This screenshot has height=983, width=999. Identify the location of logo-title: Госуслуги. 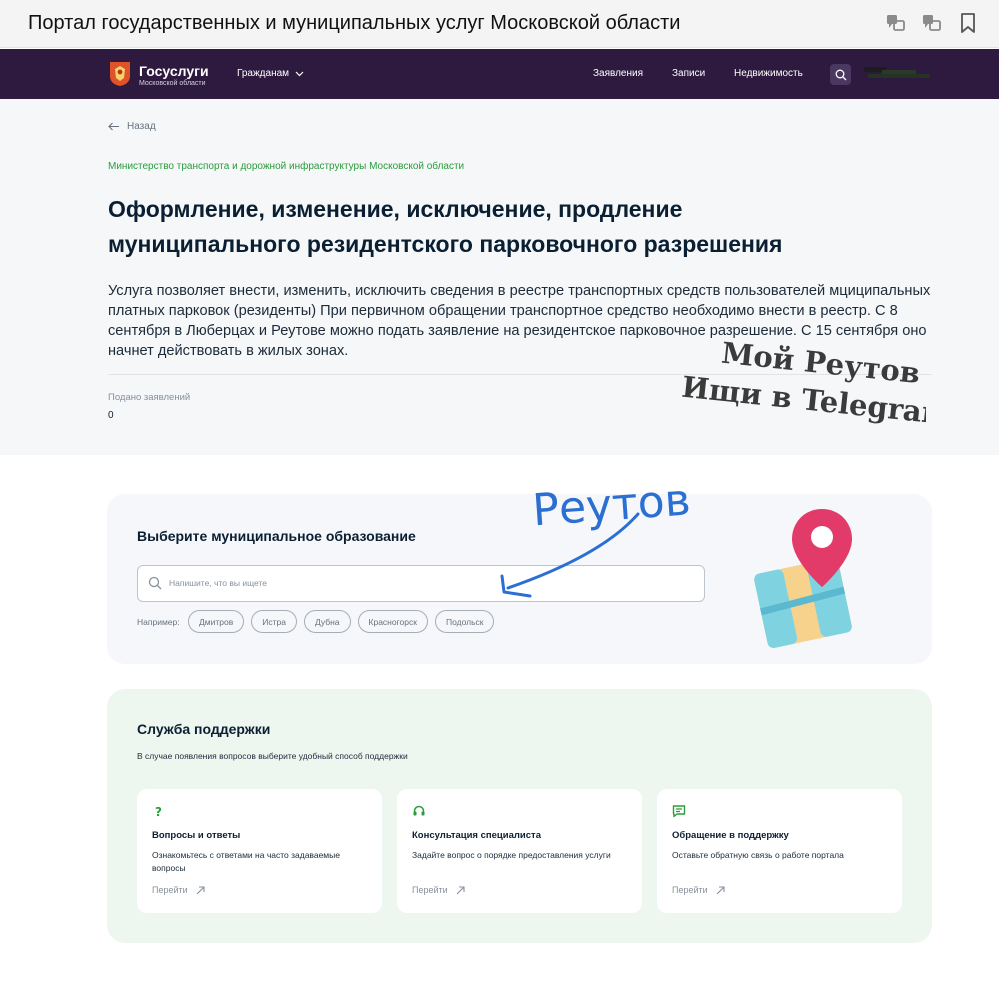
(174, 71).